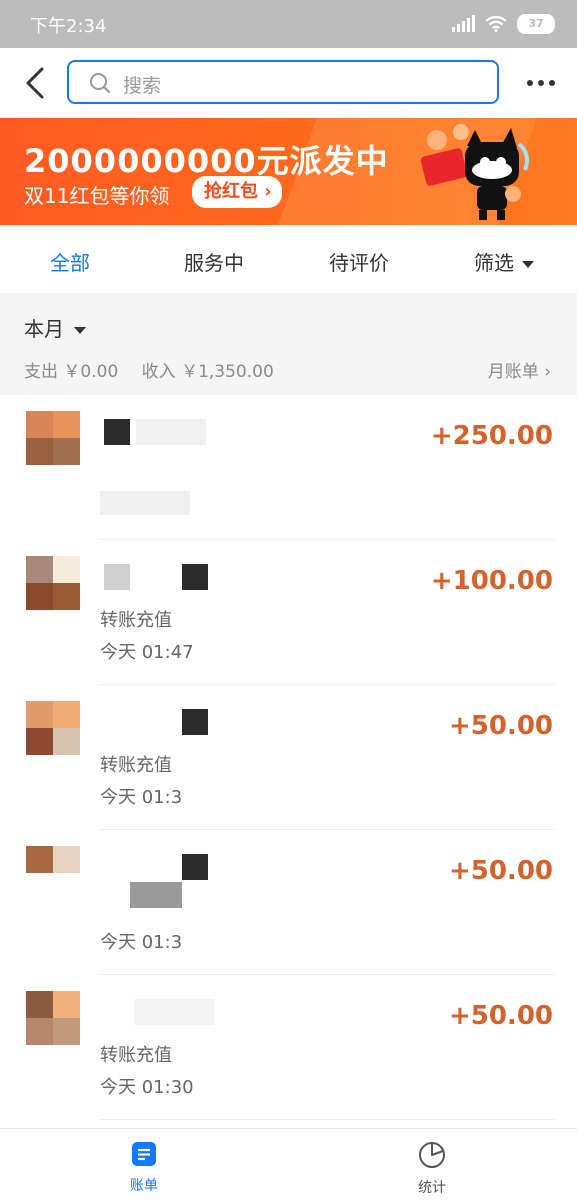 This screenshot has width=577, height=1201. I want to click on nav-bill-label: 账单, so click(144, 1186).